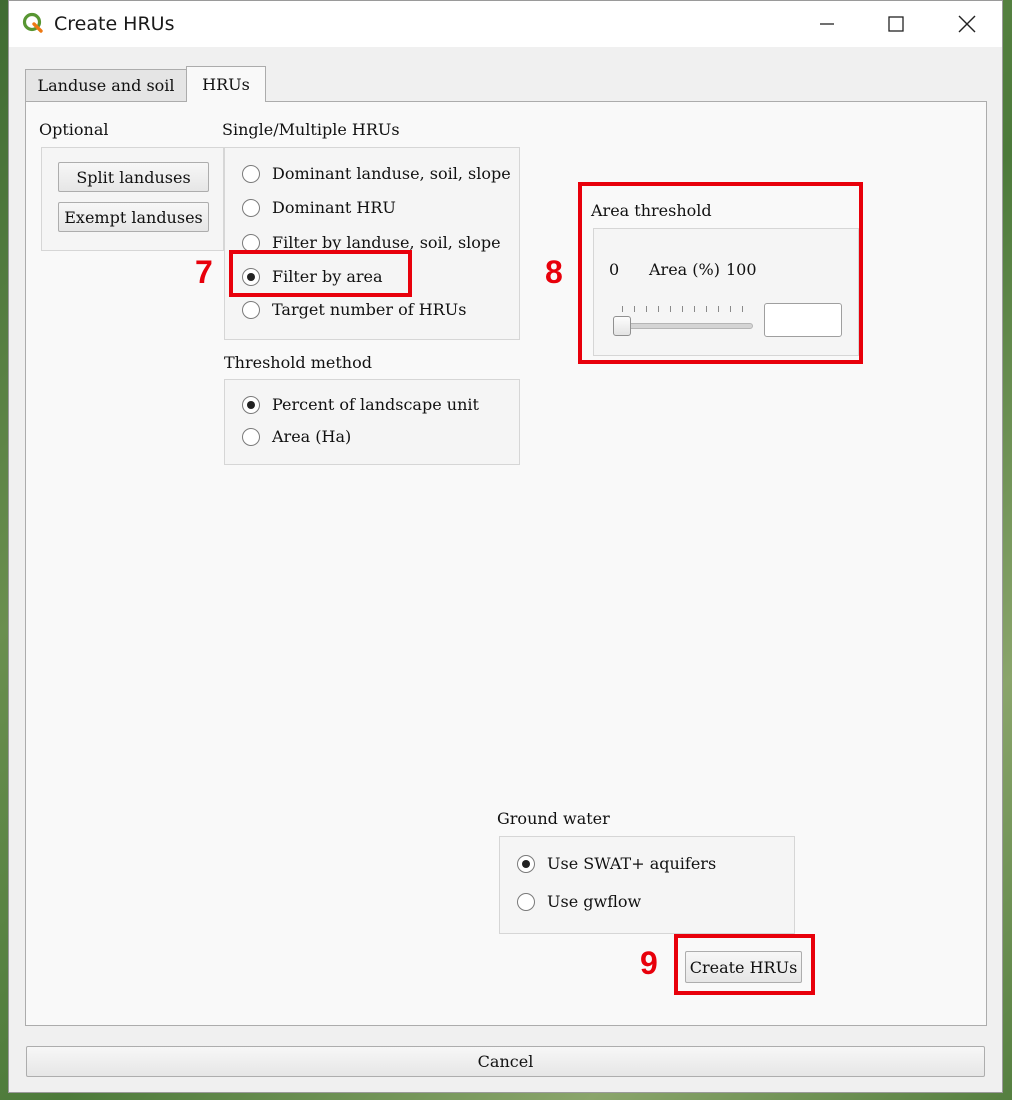  I want to click on radio-percent-of-landscape-unit: Percent of landscape unit, so click(360, 404).